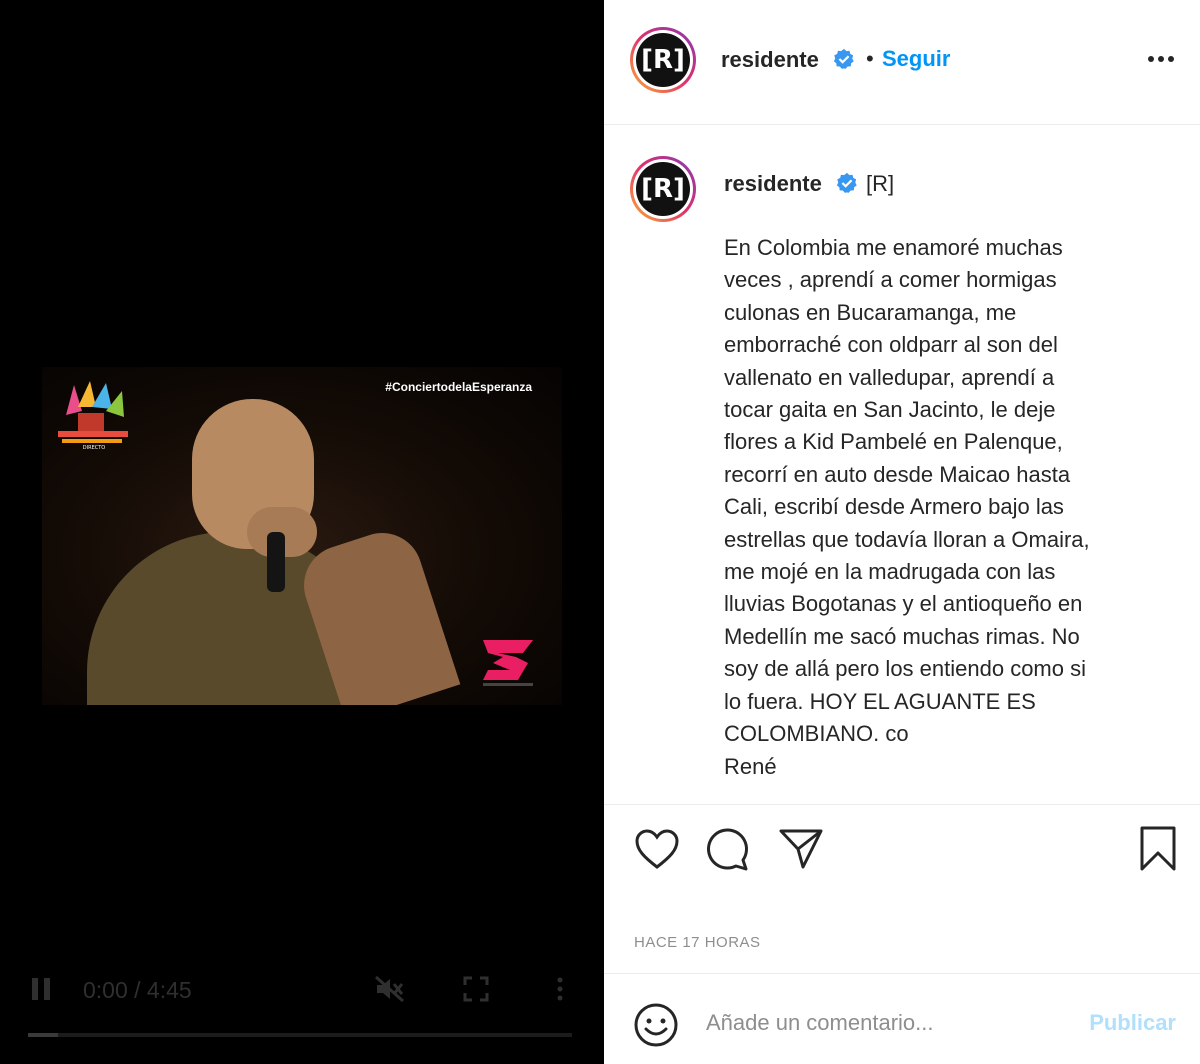  What do you see at coordinates (302, 990) in the screenshot?
I see `video-controls: 0:00 / 4:45` at bounding box center [302, 990].